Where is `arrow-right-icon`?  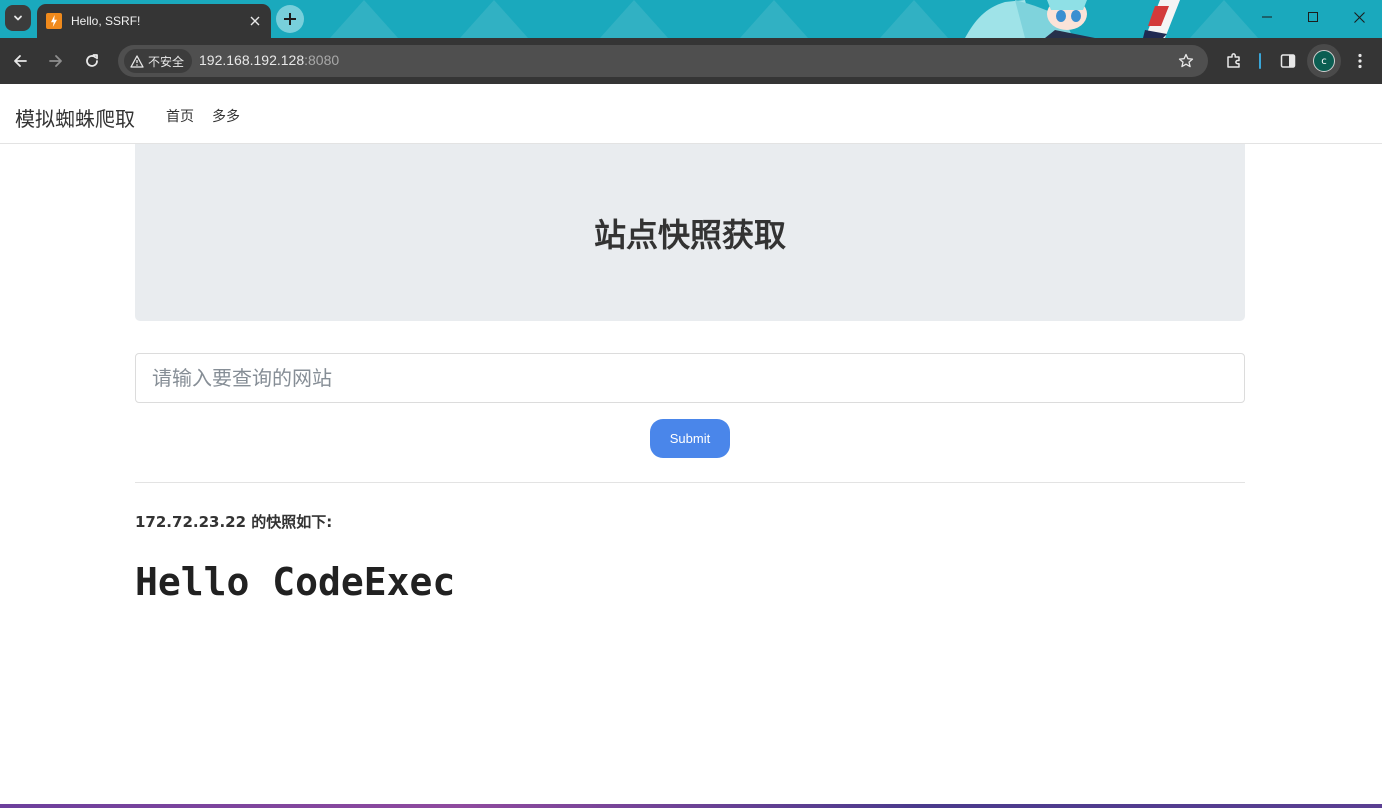
arrow-right-icon is located at coordinates (55, 61).